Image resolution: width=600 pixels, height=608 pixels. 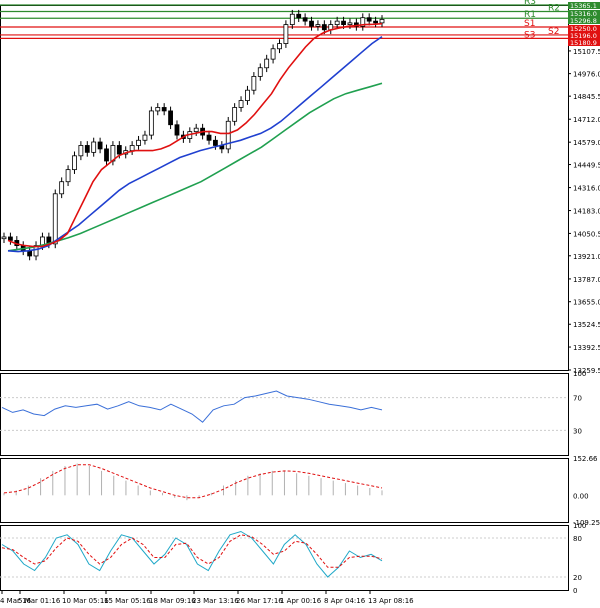 What do you see at coordinates (583, 43) in the screenshot?
I see `price-label: 15180.9` at bounding box center [583, 43].